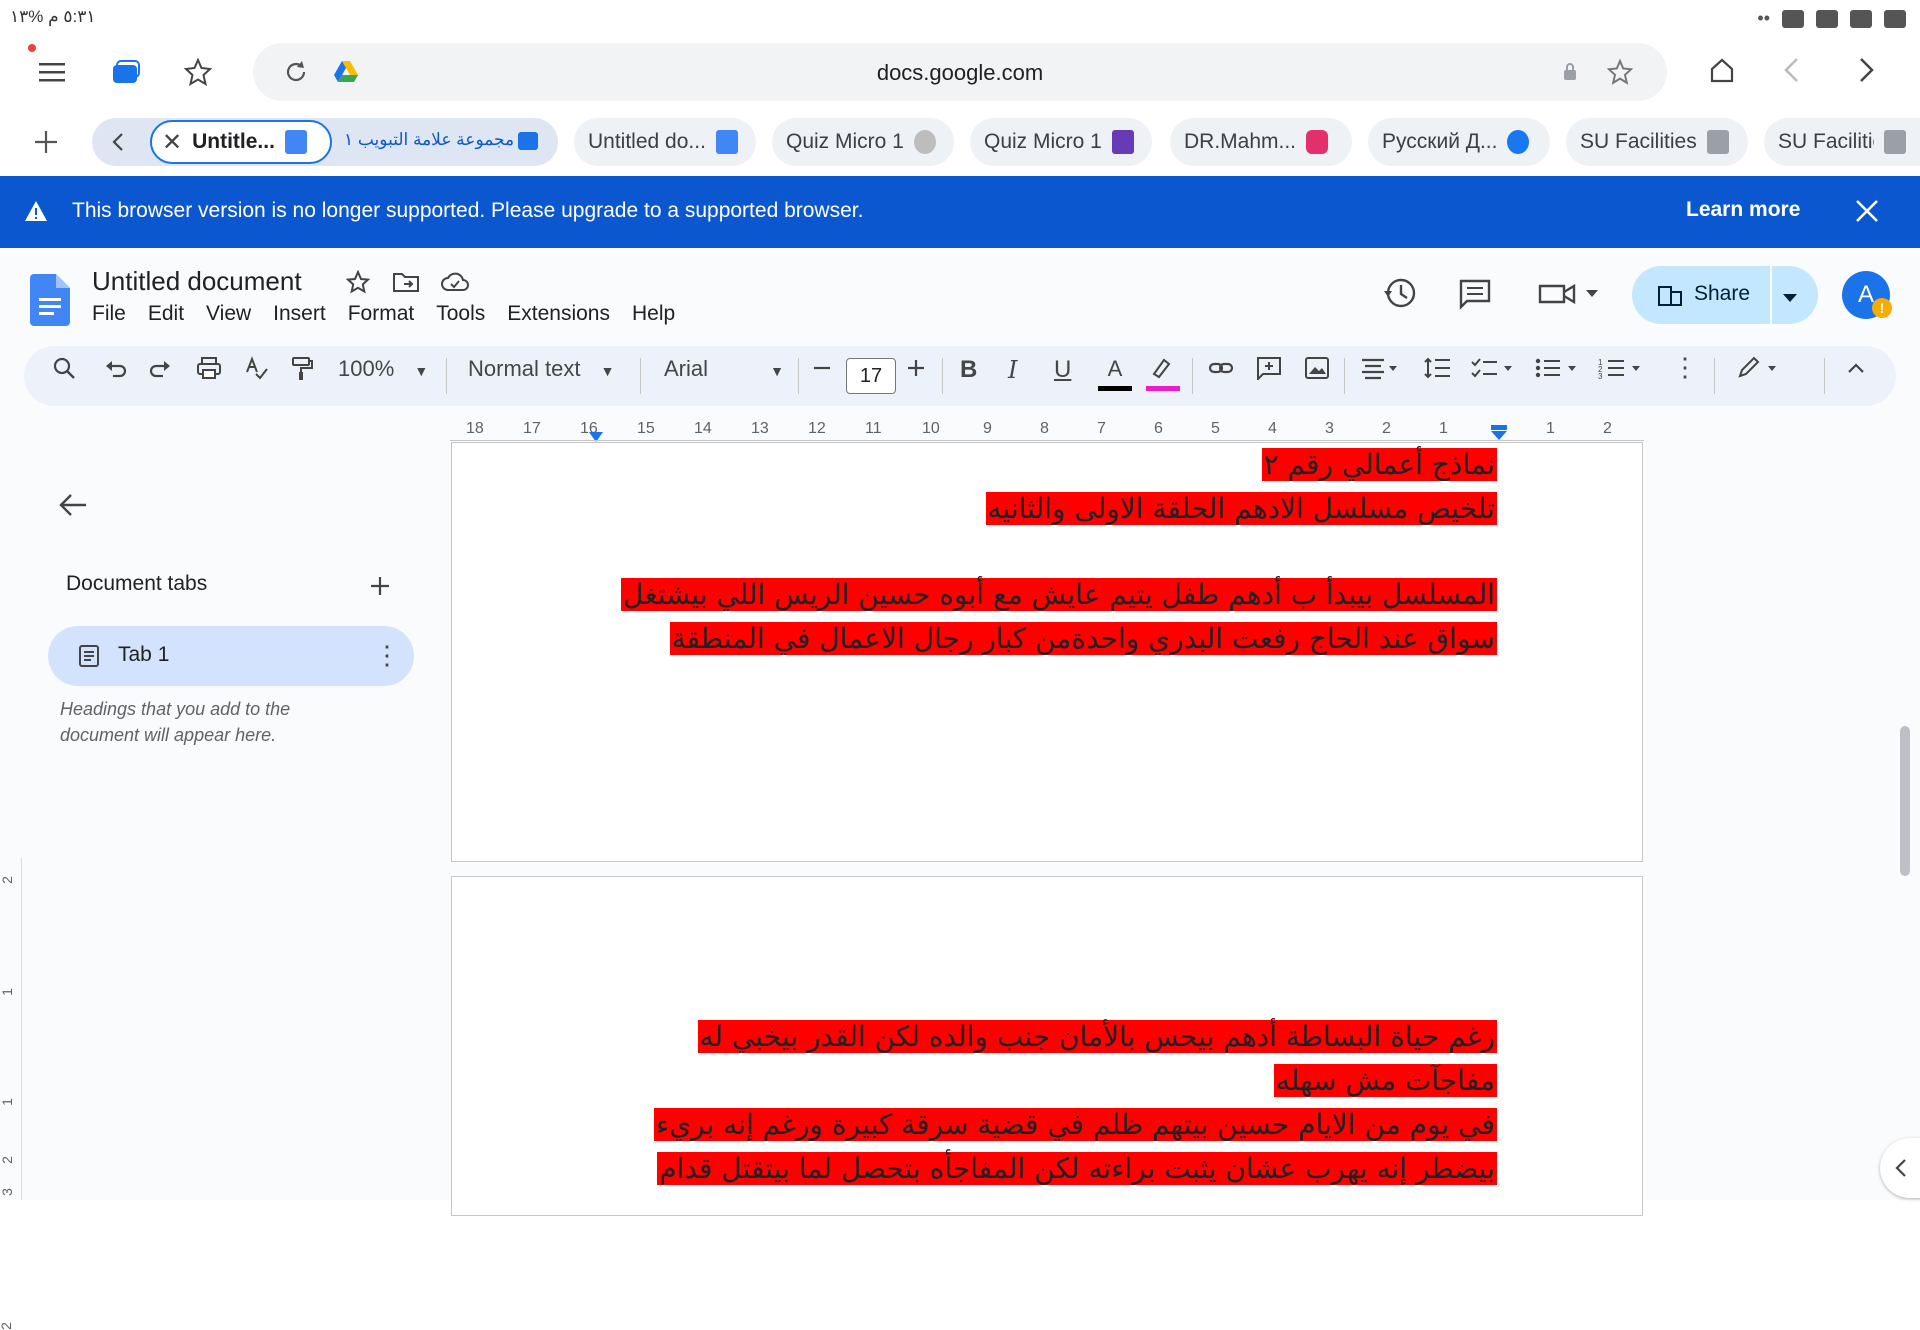 The width and height of the screenshot is (1920, 1330). I want to click on cloud-saved-icon, so click(455, 284).